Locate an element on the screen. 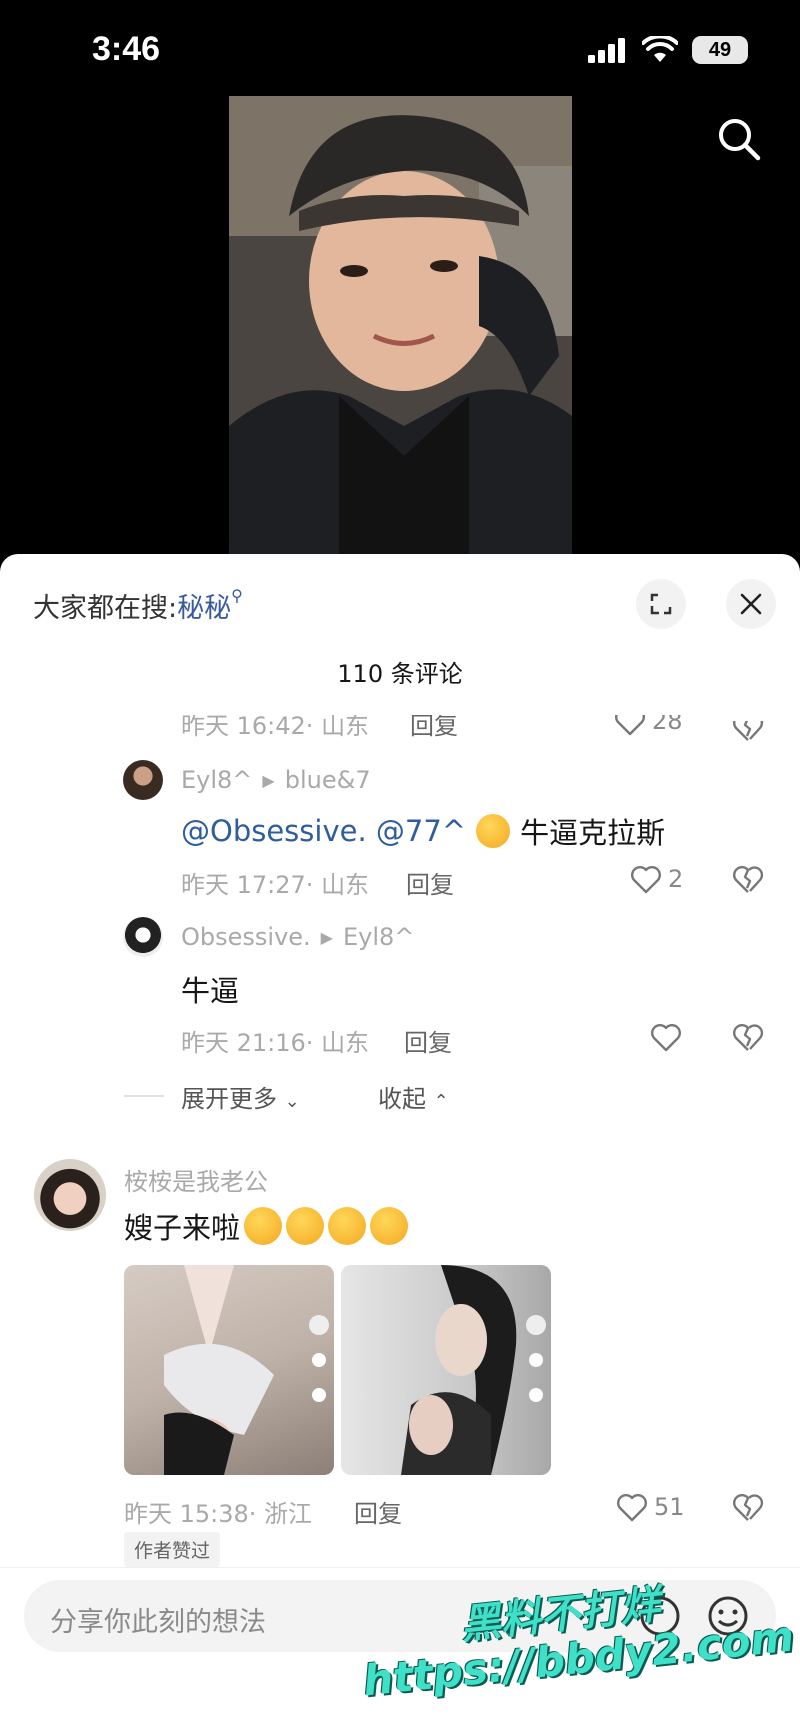 The width and height of the screenshot is (800, 1733). like-count: 51 is located at coordinates (669, 1507).